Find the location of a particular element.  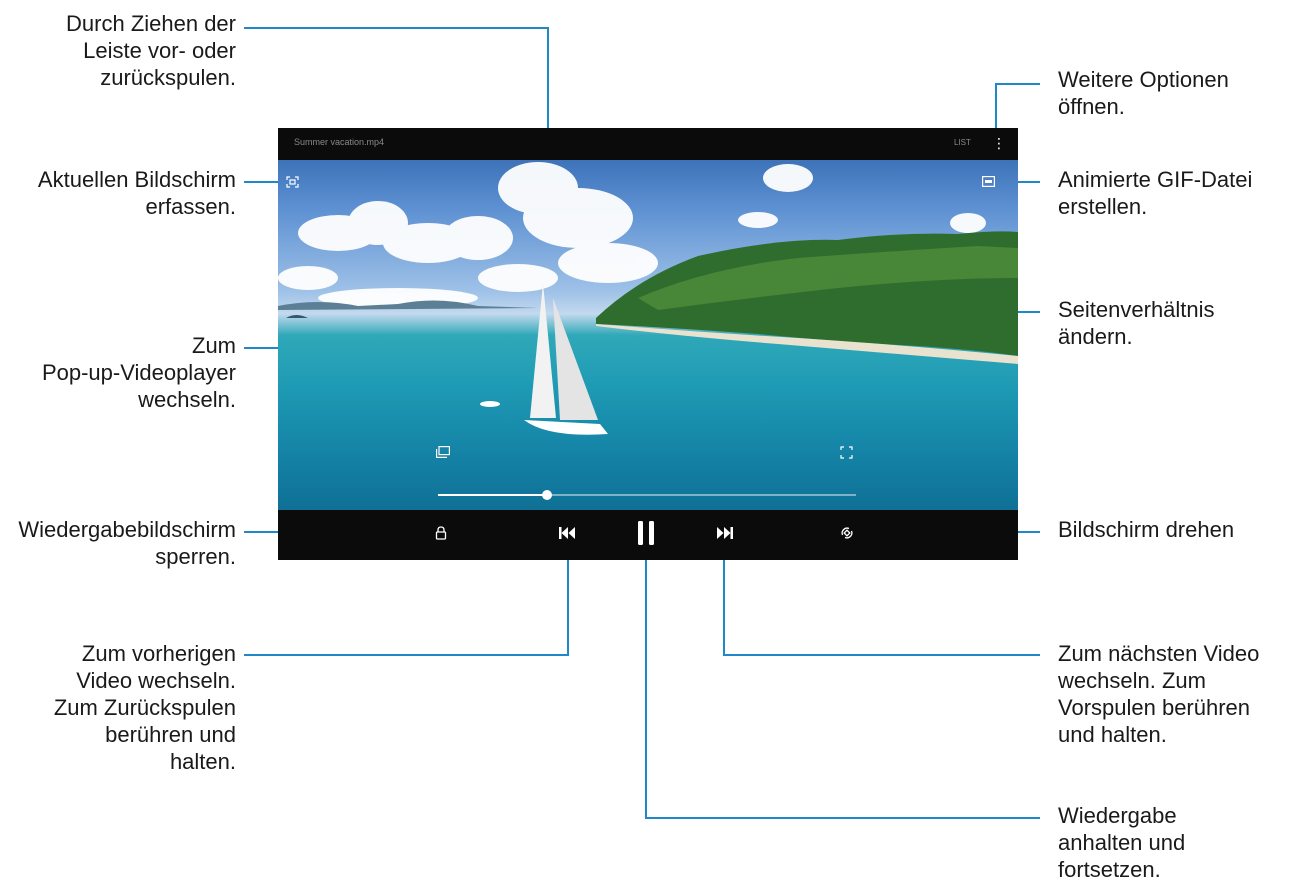

skip-previous-icon is located at coordinates (567, 535).